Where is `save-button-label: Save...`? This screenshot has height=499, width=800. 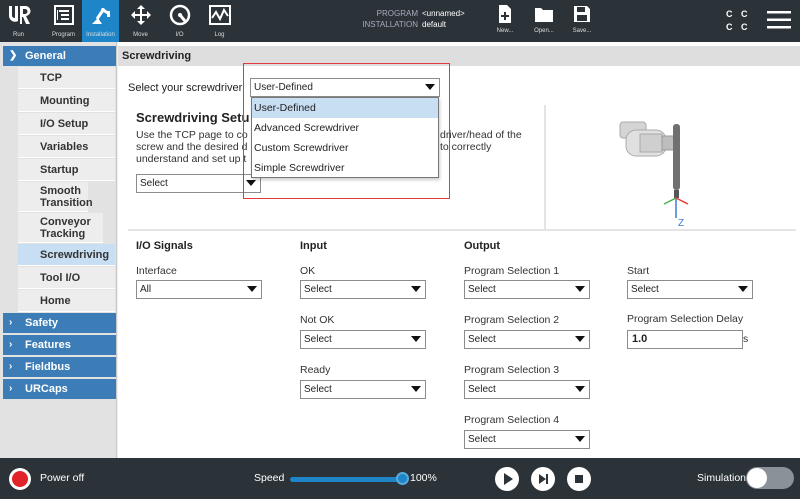
save-button-label: Save... is located at coordinates (582, 31).